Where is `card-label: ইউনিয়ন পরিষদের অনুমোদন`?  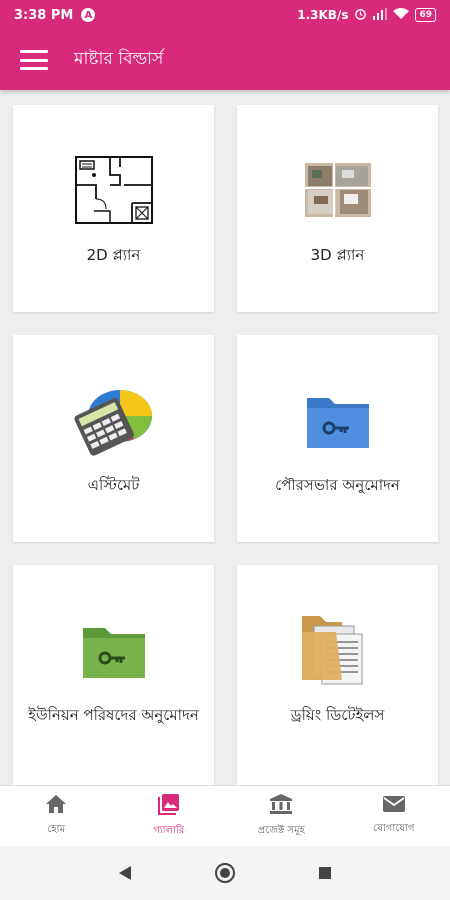
card-label: ইউনিয়ন পরিষদের অনুমোদন is located at coordinates (113, 715).